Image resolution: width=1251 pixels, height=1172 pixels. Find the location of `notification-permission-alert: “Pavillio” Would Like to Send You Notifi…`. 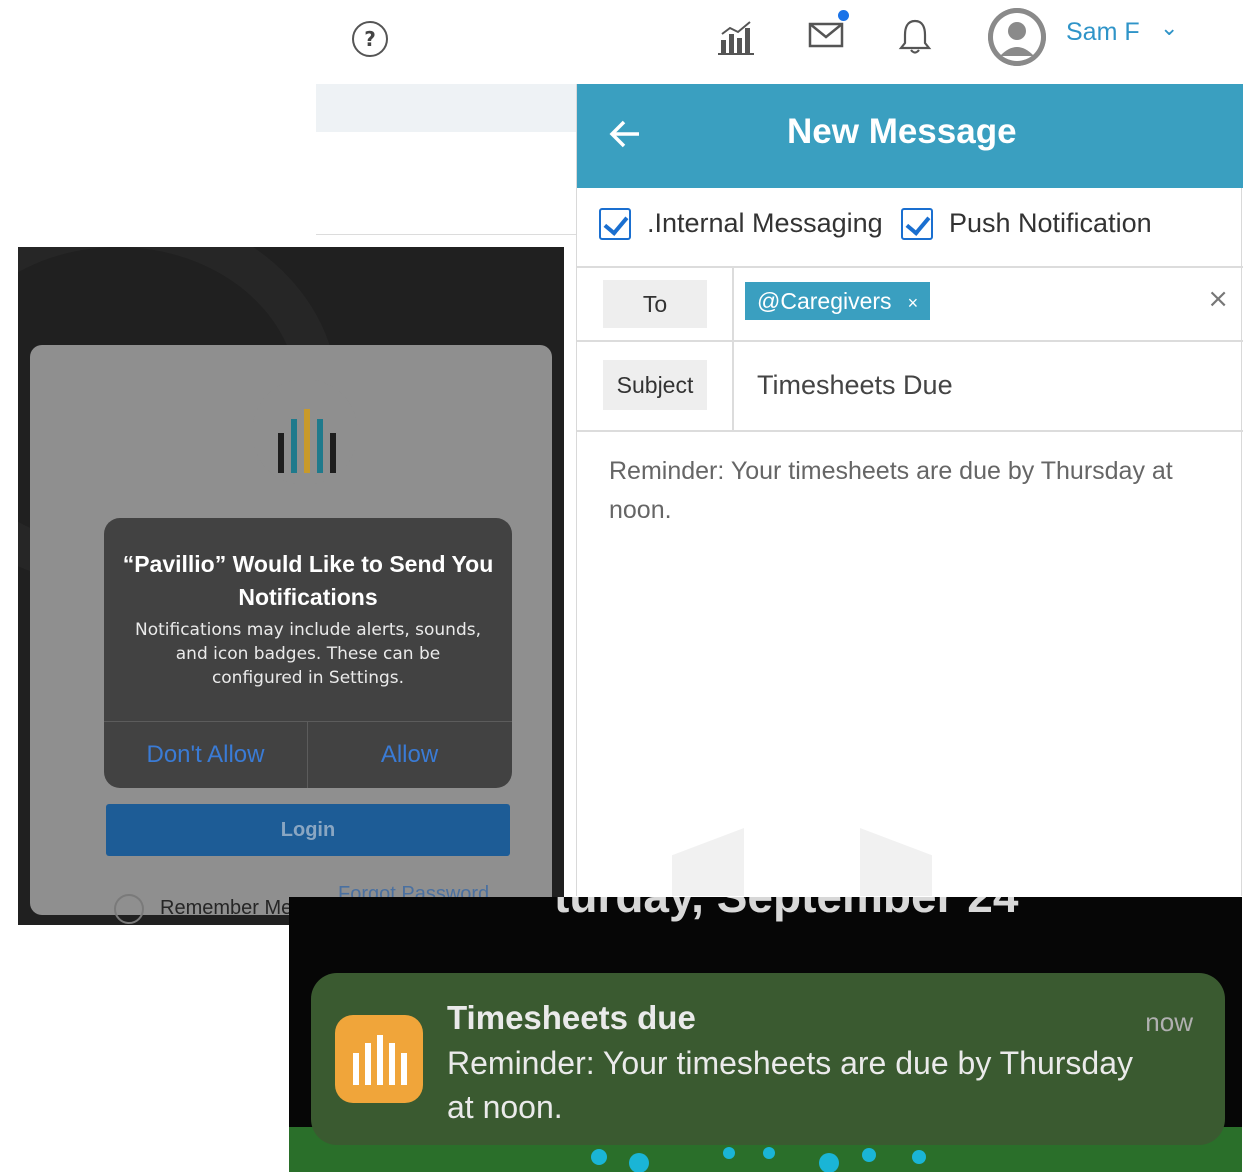

notification-permission-alert: “Pavillio” Would Like to Send You Notifi… is located at coordinates (308, 653).